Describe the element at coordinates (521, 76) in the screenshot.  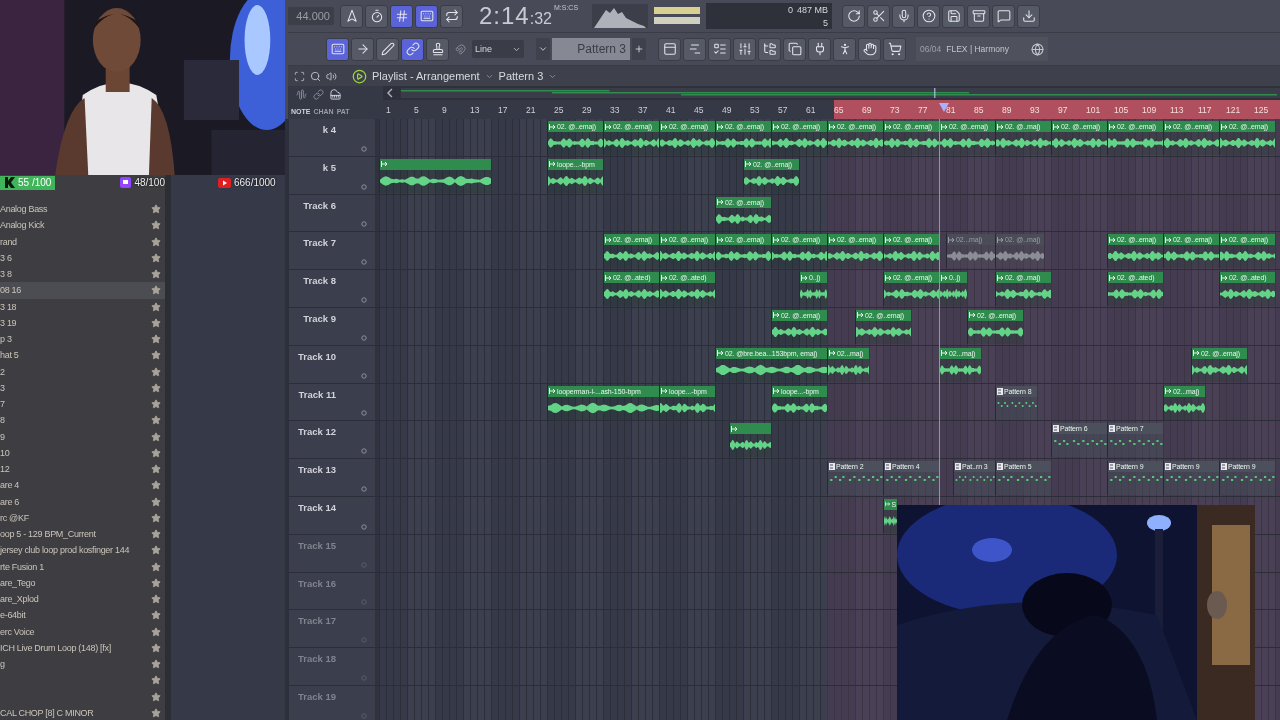
I see `pattern-name: Pattern 3` at that location.